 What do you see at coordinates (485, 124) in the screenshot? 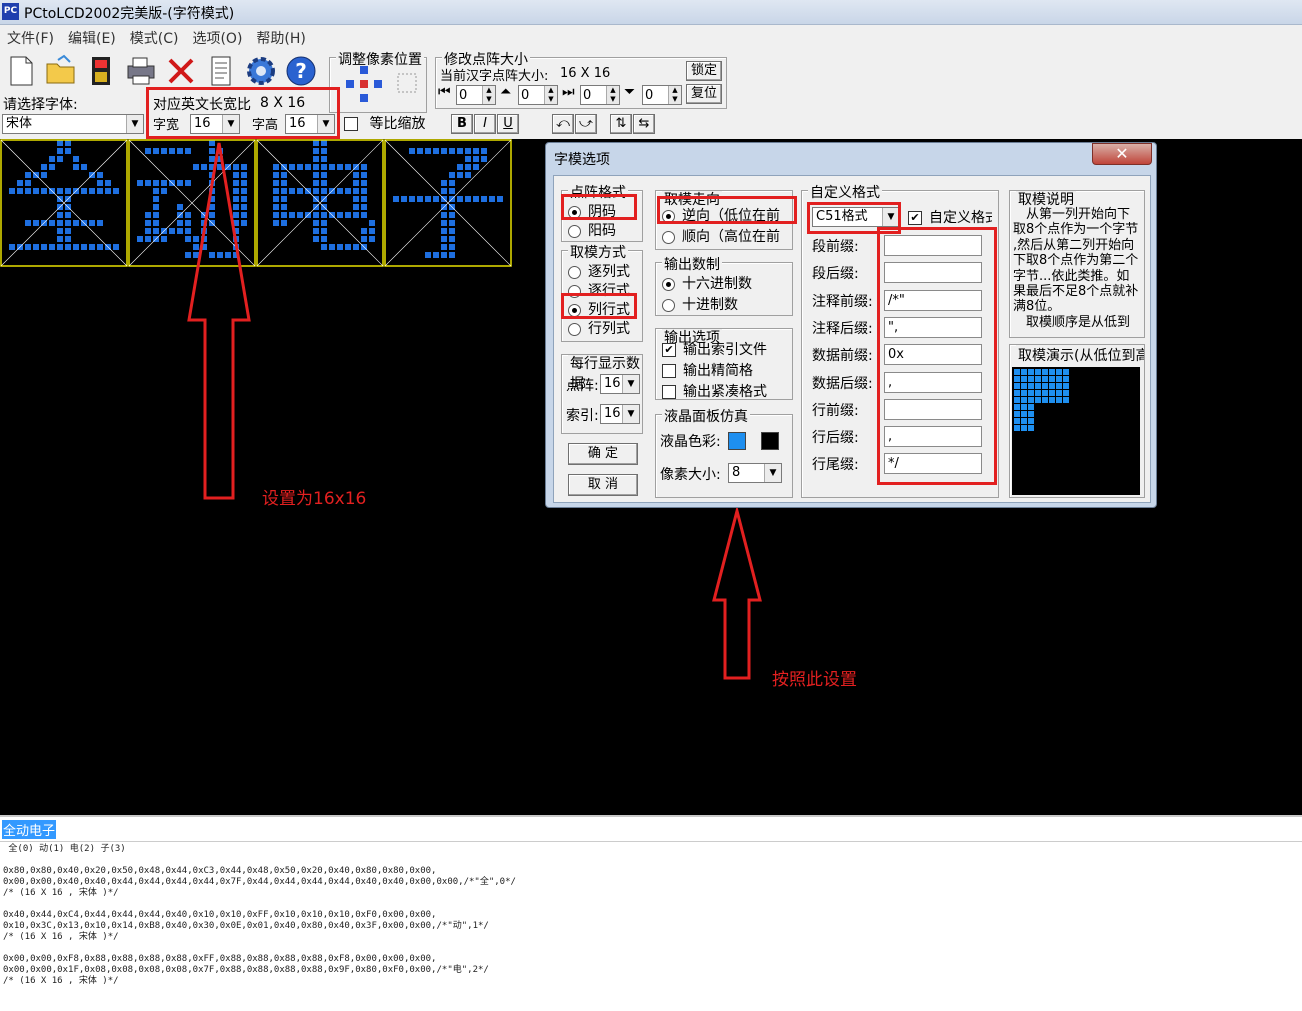
I see `italic-button: I` at bounding box center [485, 124].